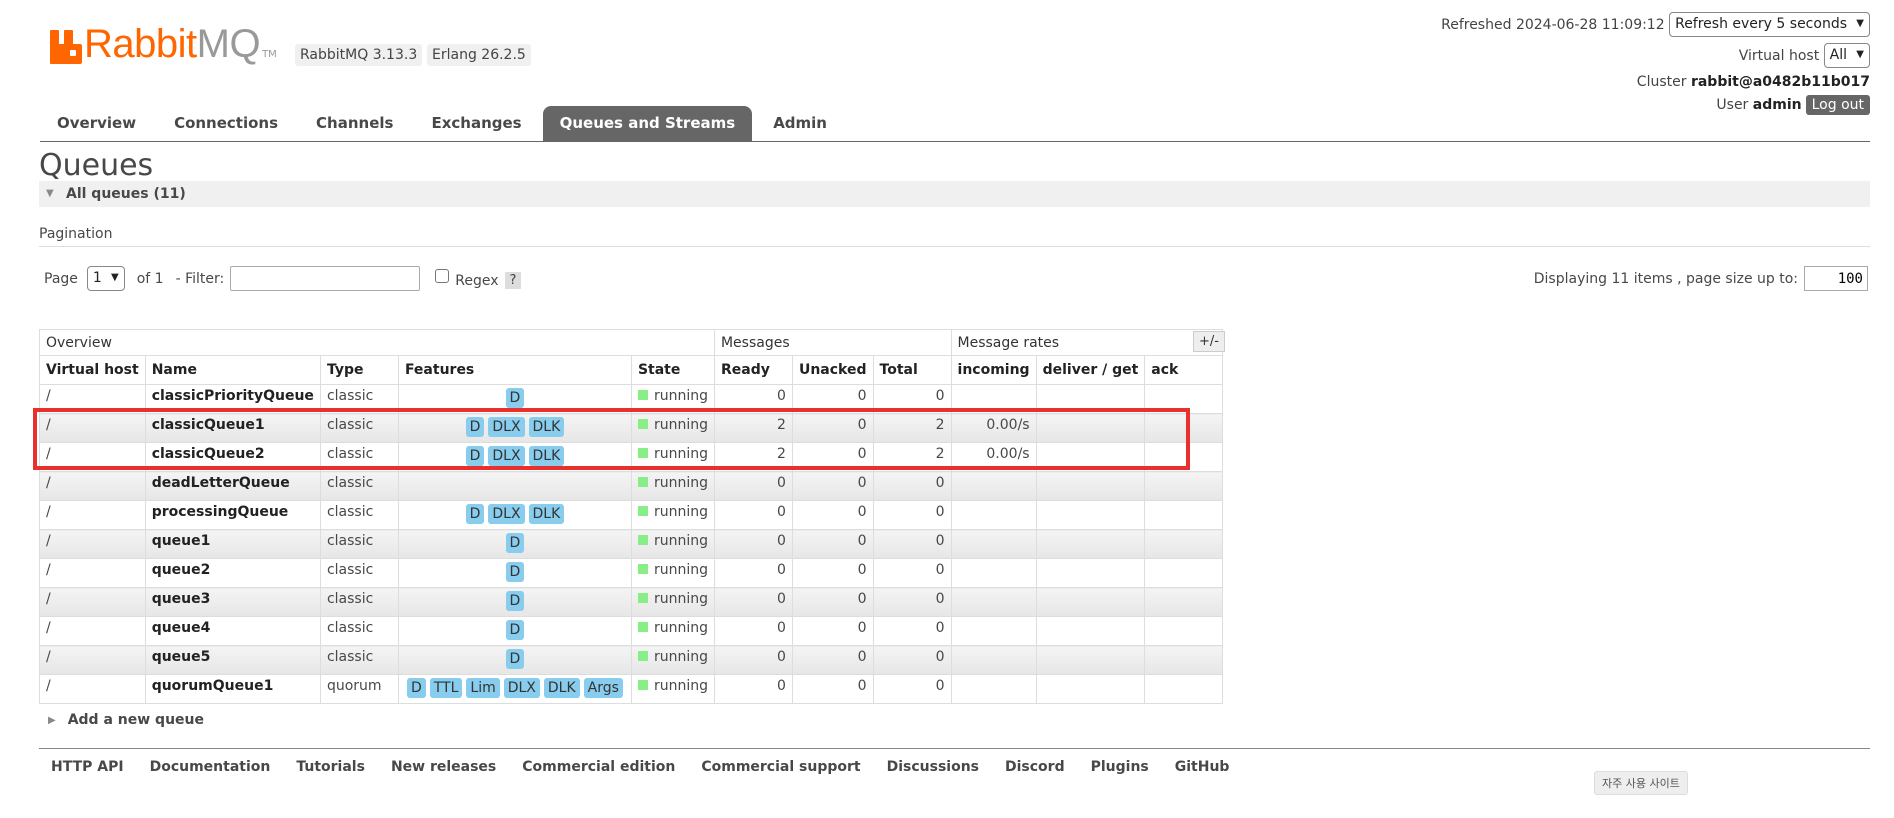 This screenshot has height=818, width=1894. I want to click on queue-name-link: classicQueue1, so click(232, 428).